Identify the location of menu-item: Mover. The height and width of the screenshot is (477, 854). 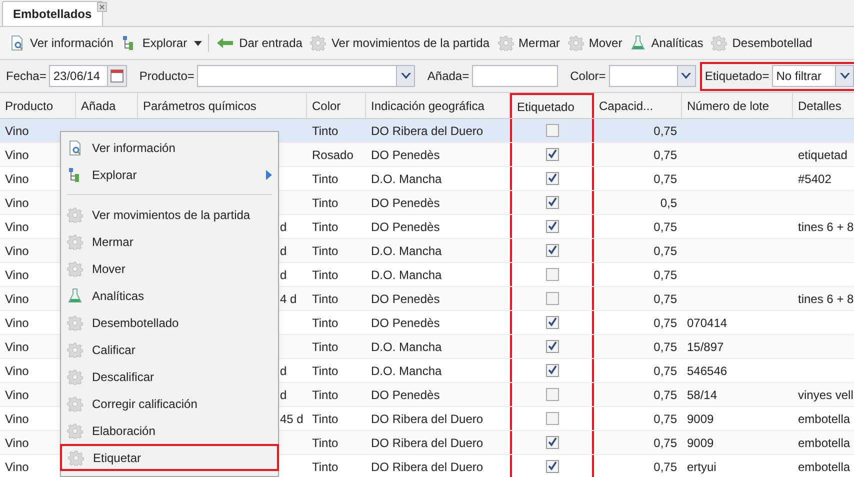
(169, 268).